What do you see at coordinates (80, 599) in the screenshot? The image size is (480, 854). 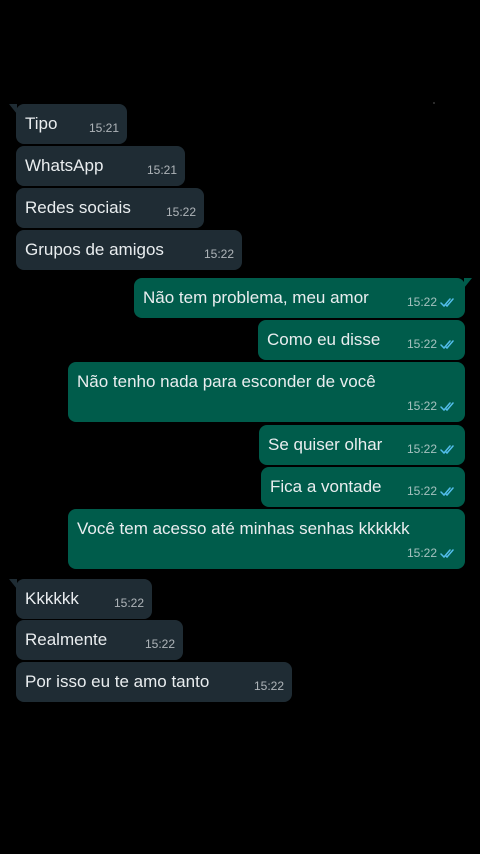 I see `message-bubble-incoming: Kkkkkk 15:22` at bounding box center [80, 599].